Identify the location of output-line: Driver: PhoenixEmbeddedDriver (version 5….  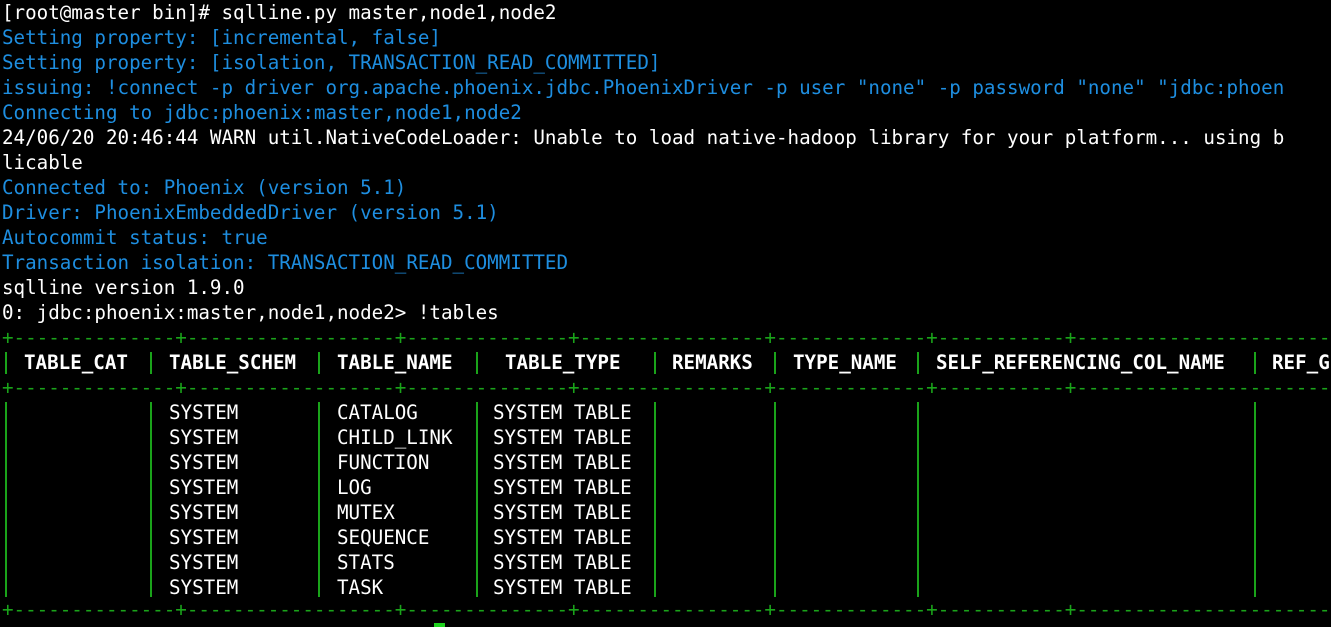
(250, 212).